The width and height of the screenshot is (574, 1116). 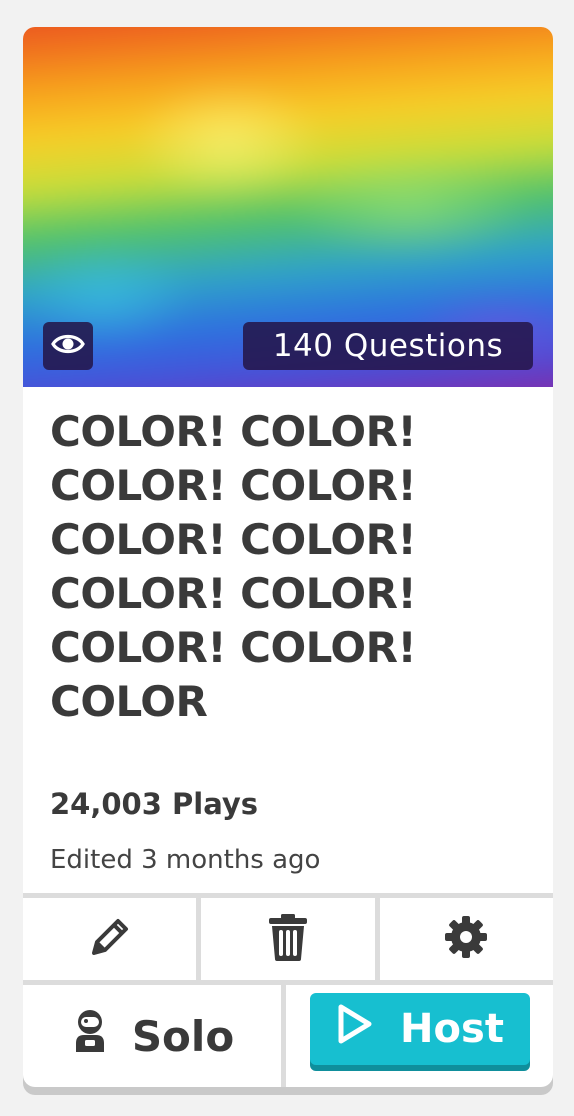 What do you see at coordinates (183, 1036) in the screenshot?
I see `solo-label: Solo` at bounding box center [183, 1036].